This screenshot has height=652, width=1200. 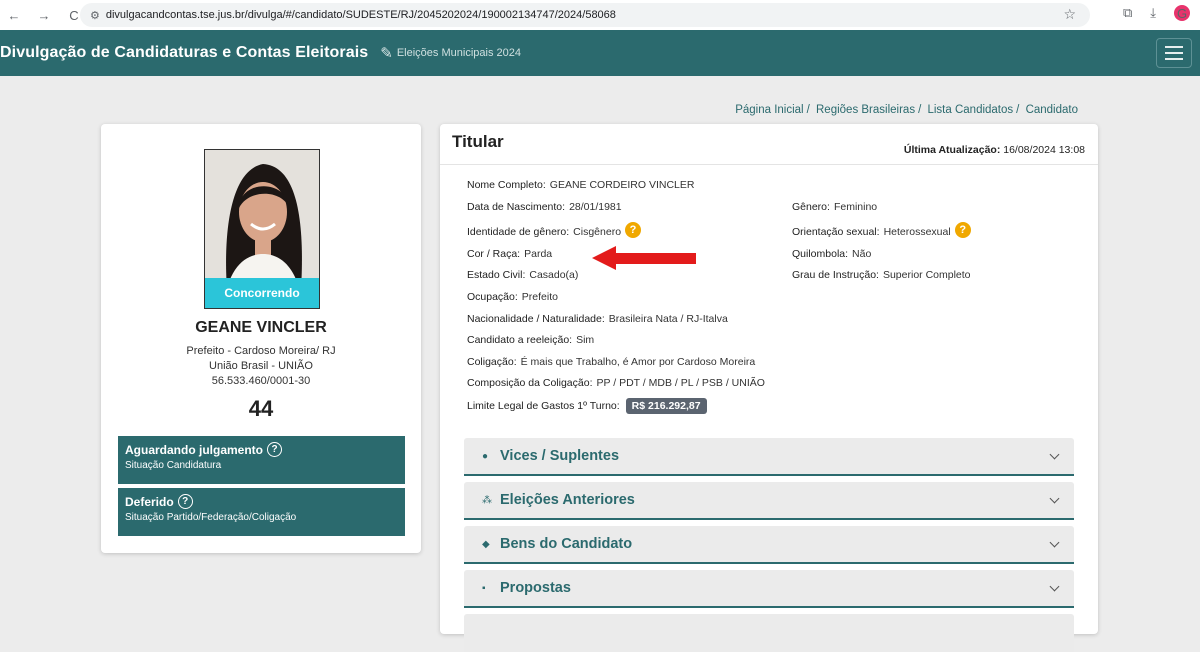 I want to click on browser-actions: ⧉ ⤓ G, so click(x=1156, y=13).